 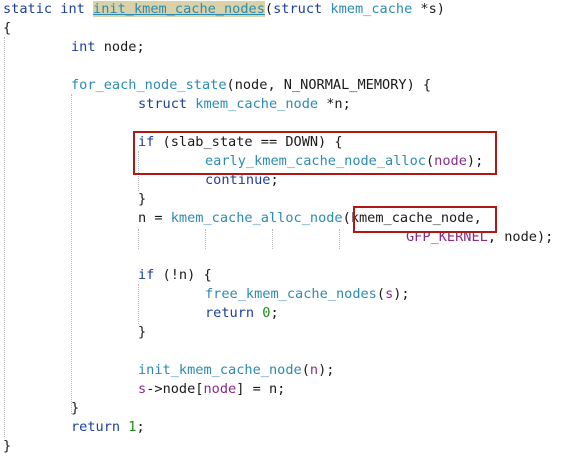 I want to click on code-line-22: }, so click(x=75, y=408).